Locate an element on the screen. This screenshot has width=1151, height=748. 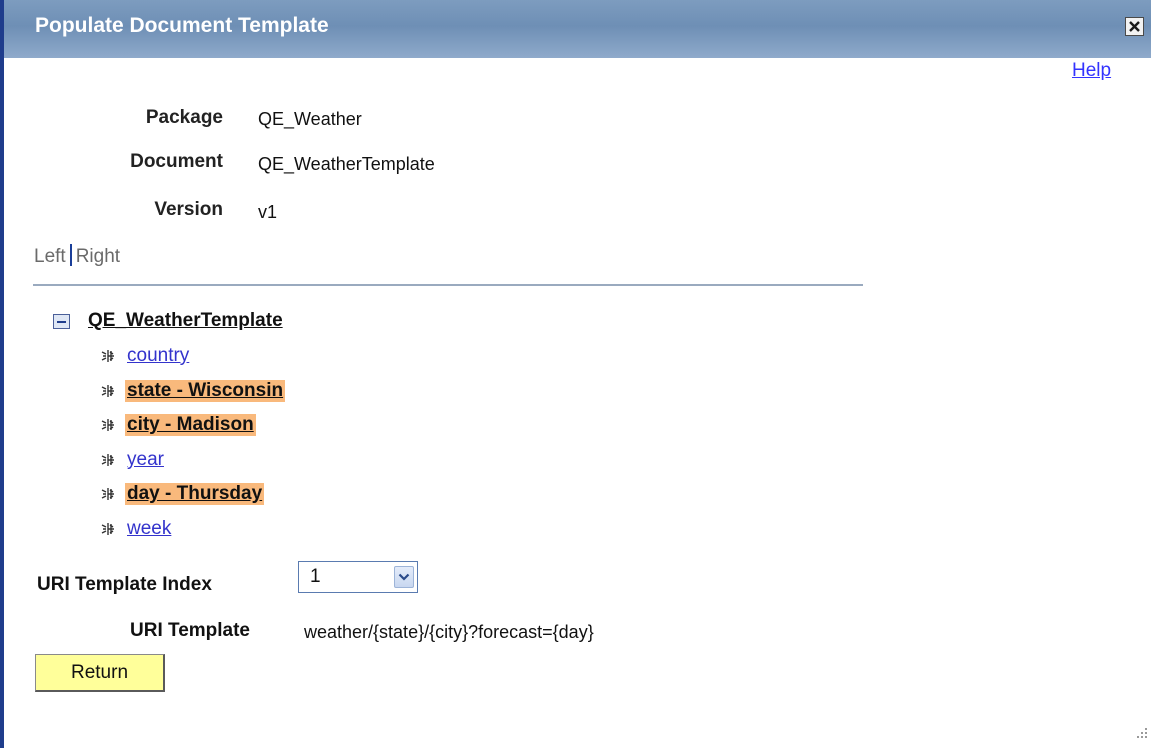
version-label: Version is located at coordinates (188, 209).